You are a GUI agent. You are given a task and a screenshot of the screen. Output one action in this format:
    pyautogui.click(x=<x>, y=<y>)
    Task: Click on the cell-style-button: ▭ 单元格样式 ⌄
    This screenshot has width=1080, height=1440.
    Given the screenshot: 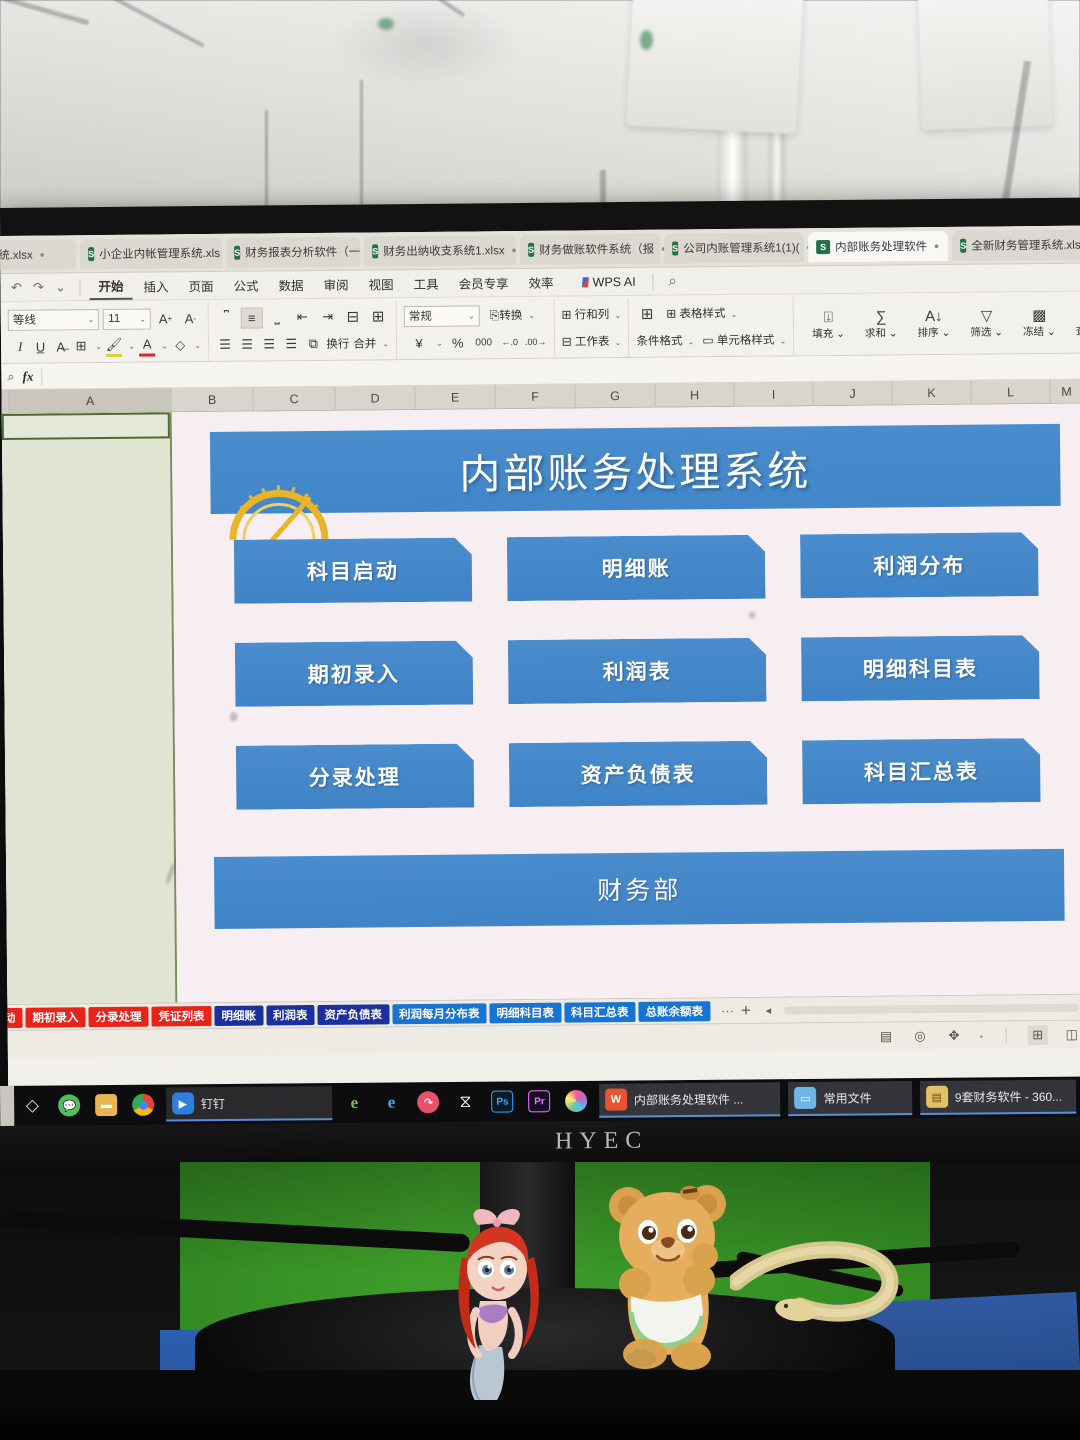 What is the action you would take?
    pyautogui.click(x=744, y=339)
    